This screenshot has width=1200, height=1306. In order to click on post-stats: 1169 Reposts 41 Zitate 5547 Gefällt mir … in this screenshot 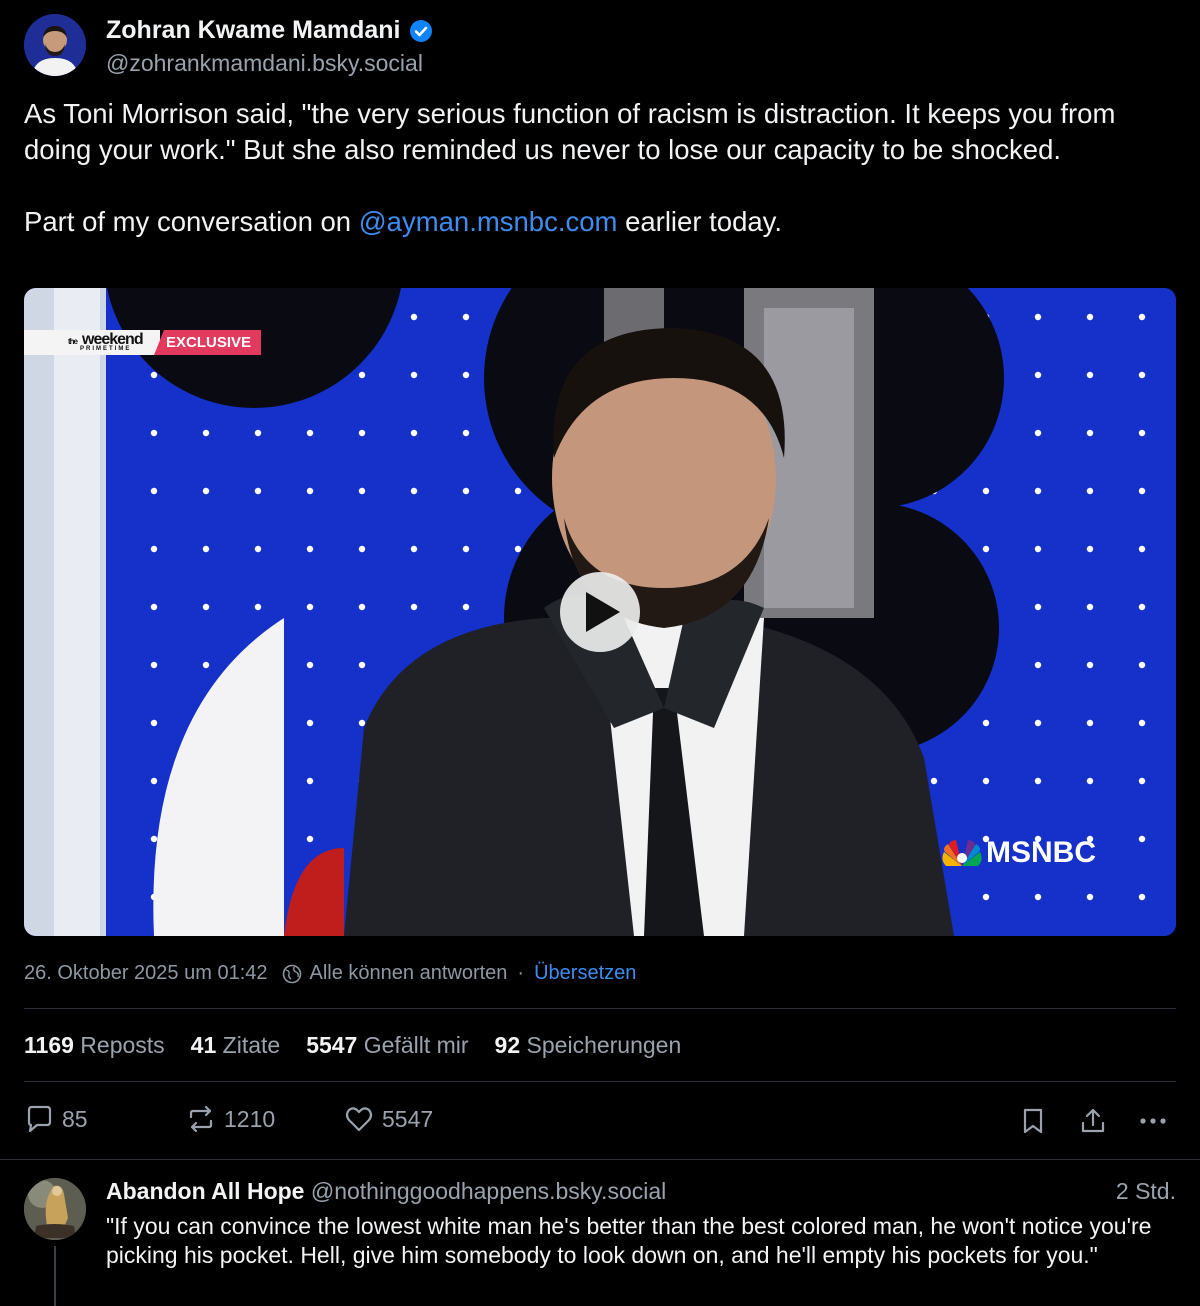, I will do `click(352, 1045)`.